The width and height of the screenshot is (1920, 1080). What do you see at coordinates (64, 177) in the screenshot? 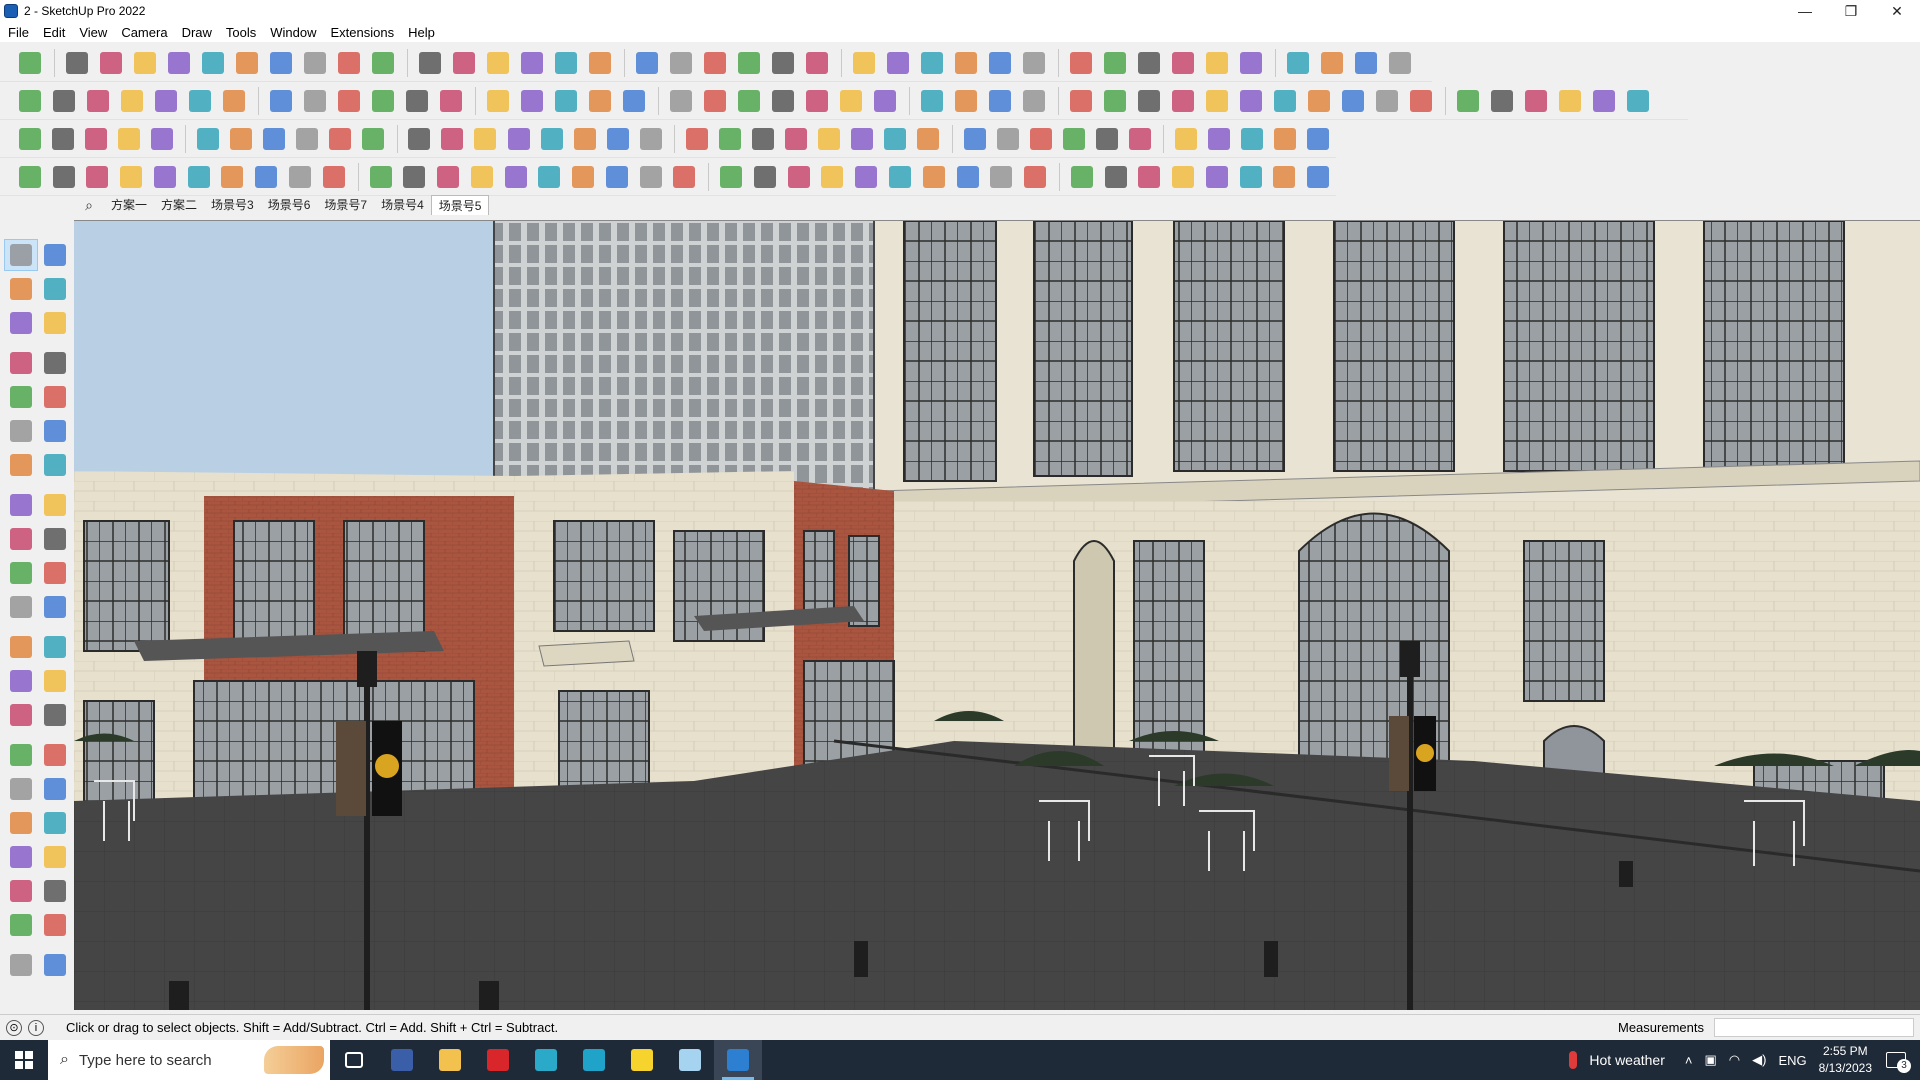
I see `extension-tool-2-icon` at bounding box center [64, 177].